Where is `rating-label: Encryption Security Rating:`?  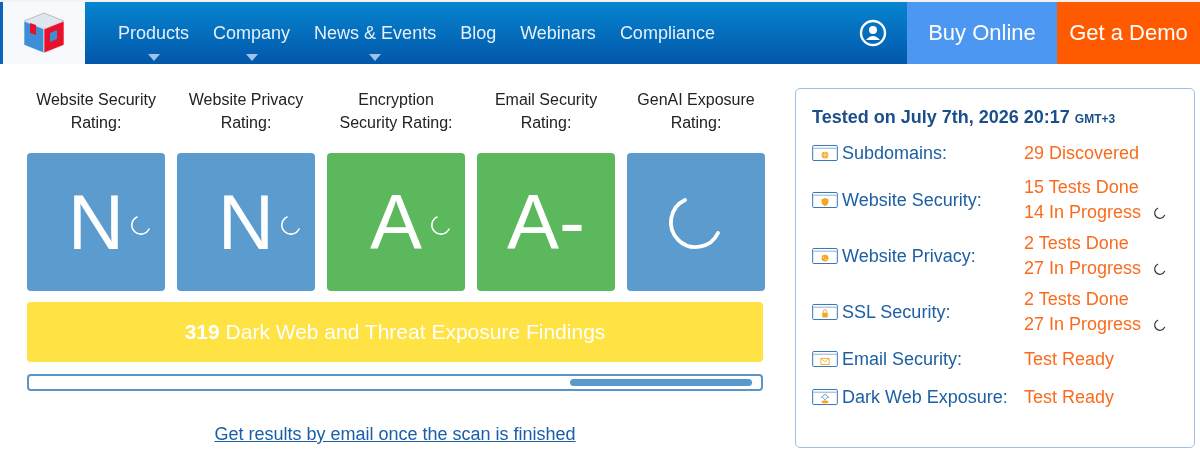 rating-label: Encryption Security Rating: is located at coordinates (396, 111).